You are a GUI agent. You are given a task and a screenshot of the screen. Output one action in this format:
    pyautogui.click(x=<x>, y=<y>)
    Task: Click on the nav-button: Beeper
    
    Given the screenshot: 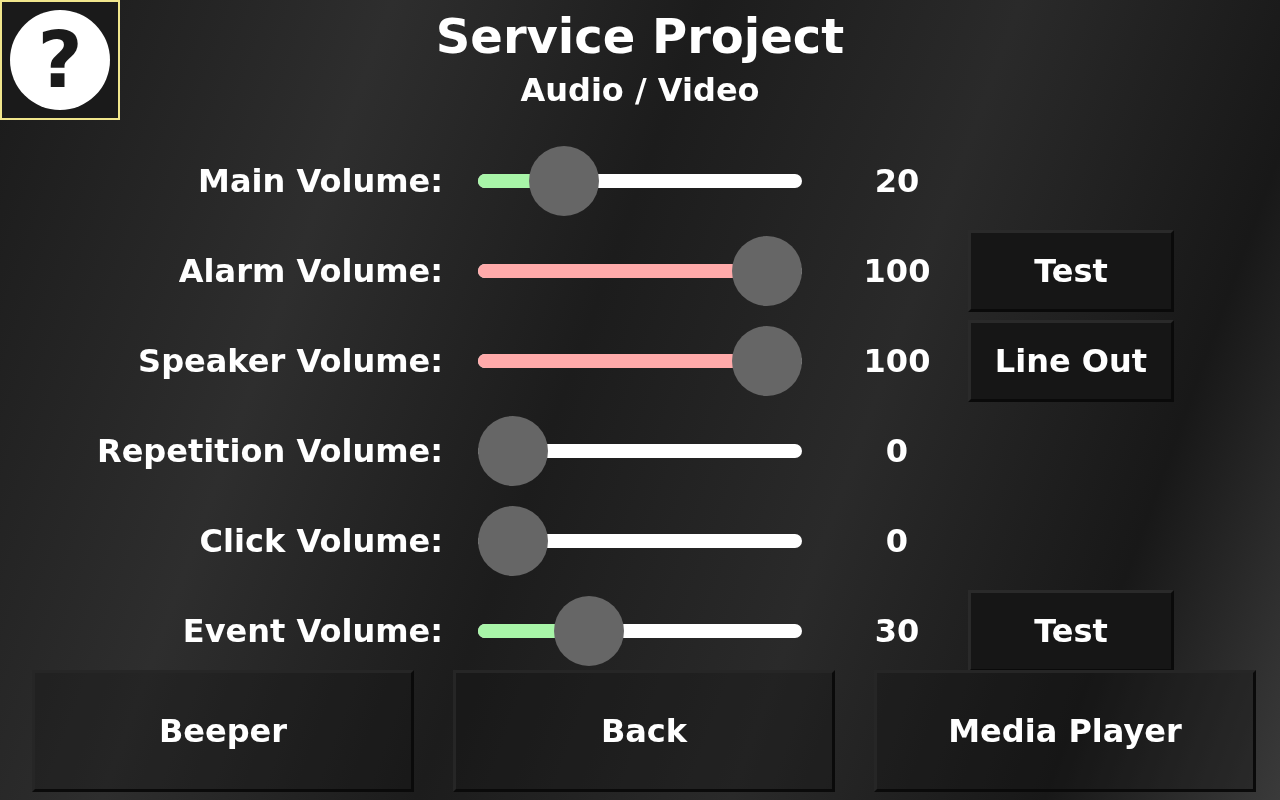 What is the action you would take?
    pyautogui.click(x=223, y=731)
    